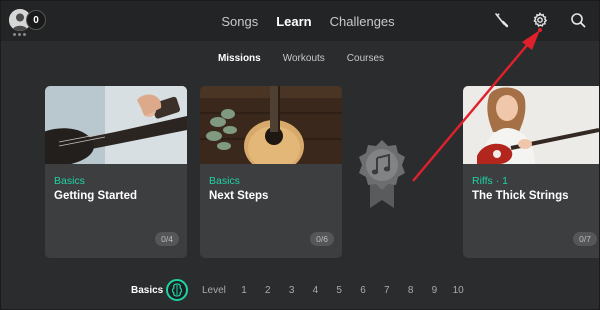 The image size is (600, 310). Describe the element at coordinates (293, 21) in the screenshot. I see `nav-learn: Learn` at that location.